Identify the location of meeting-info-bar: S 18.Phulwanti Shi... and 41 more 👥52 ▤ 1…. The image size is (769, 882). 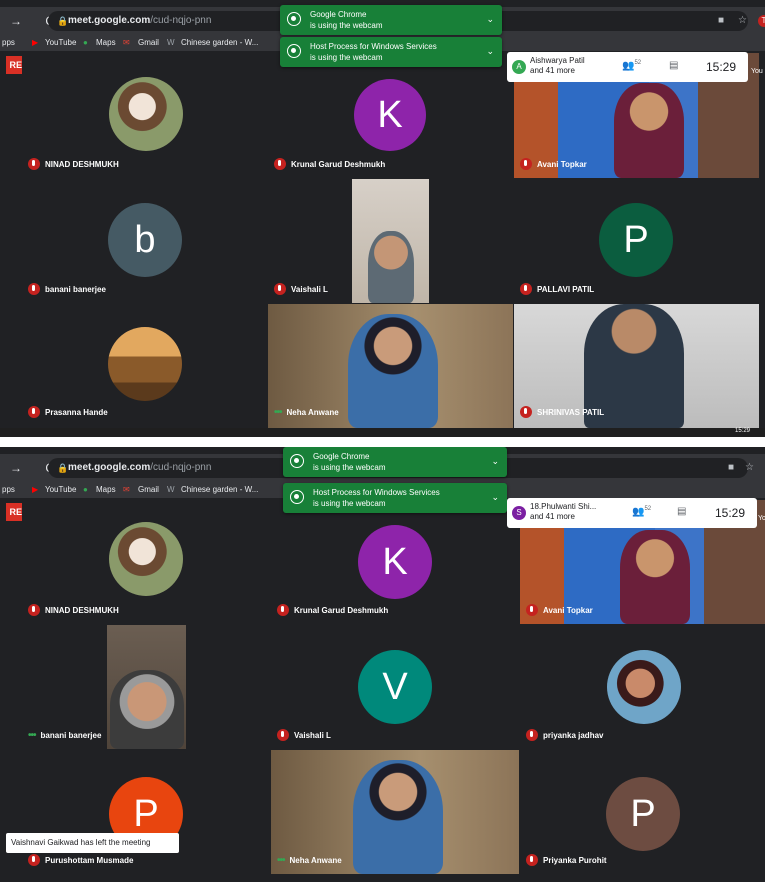
(632, 513).